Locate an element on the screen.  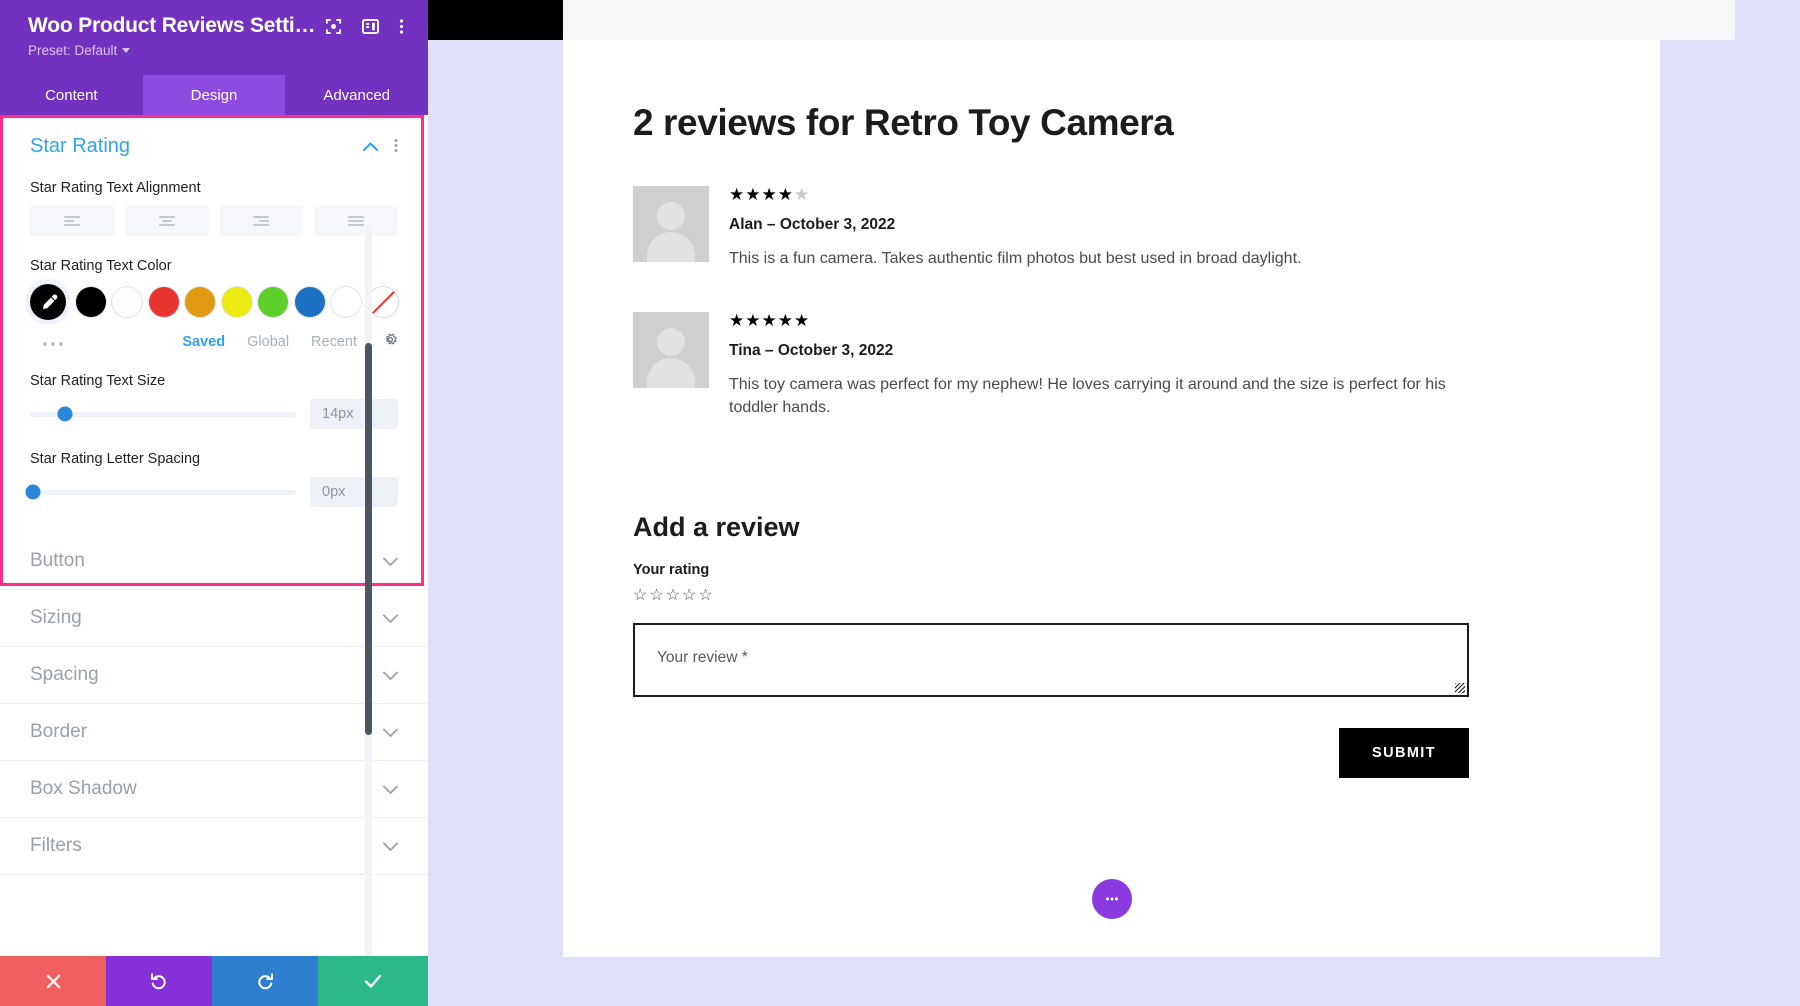
swatch-red is located at coordinates (163, 302).